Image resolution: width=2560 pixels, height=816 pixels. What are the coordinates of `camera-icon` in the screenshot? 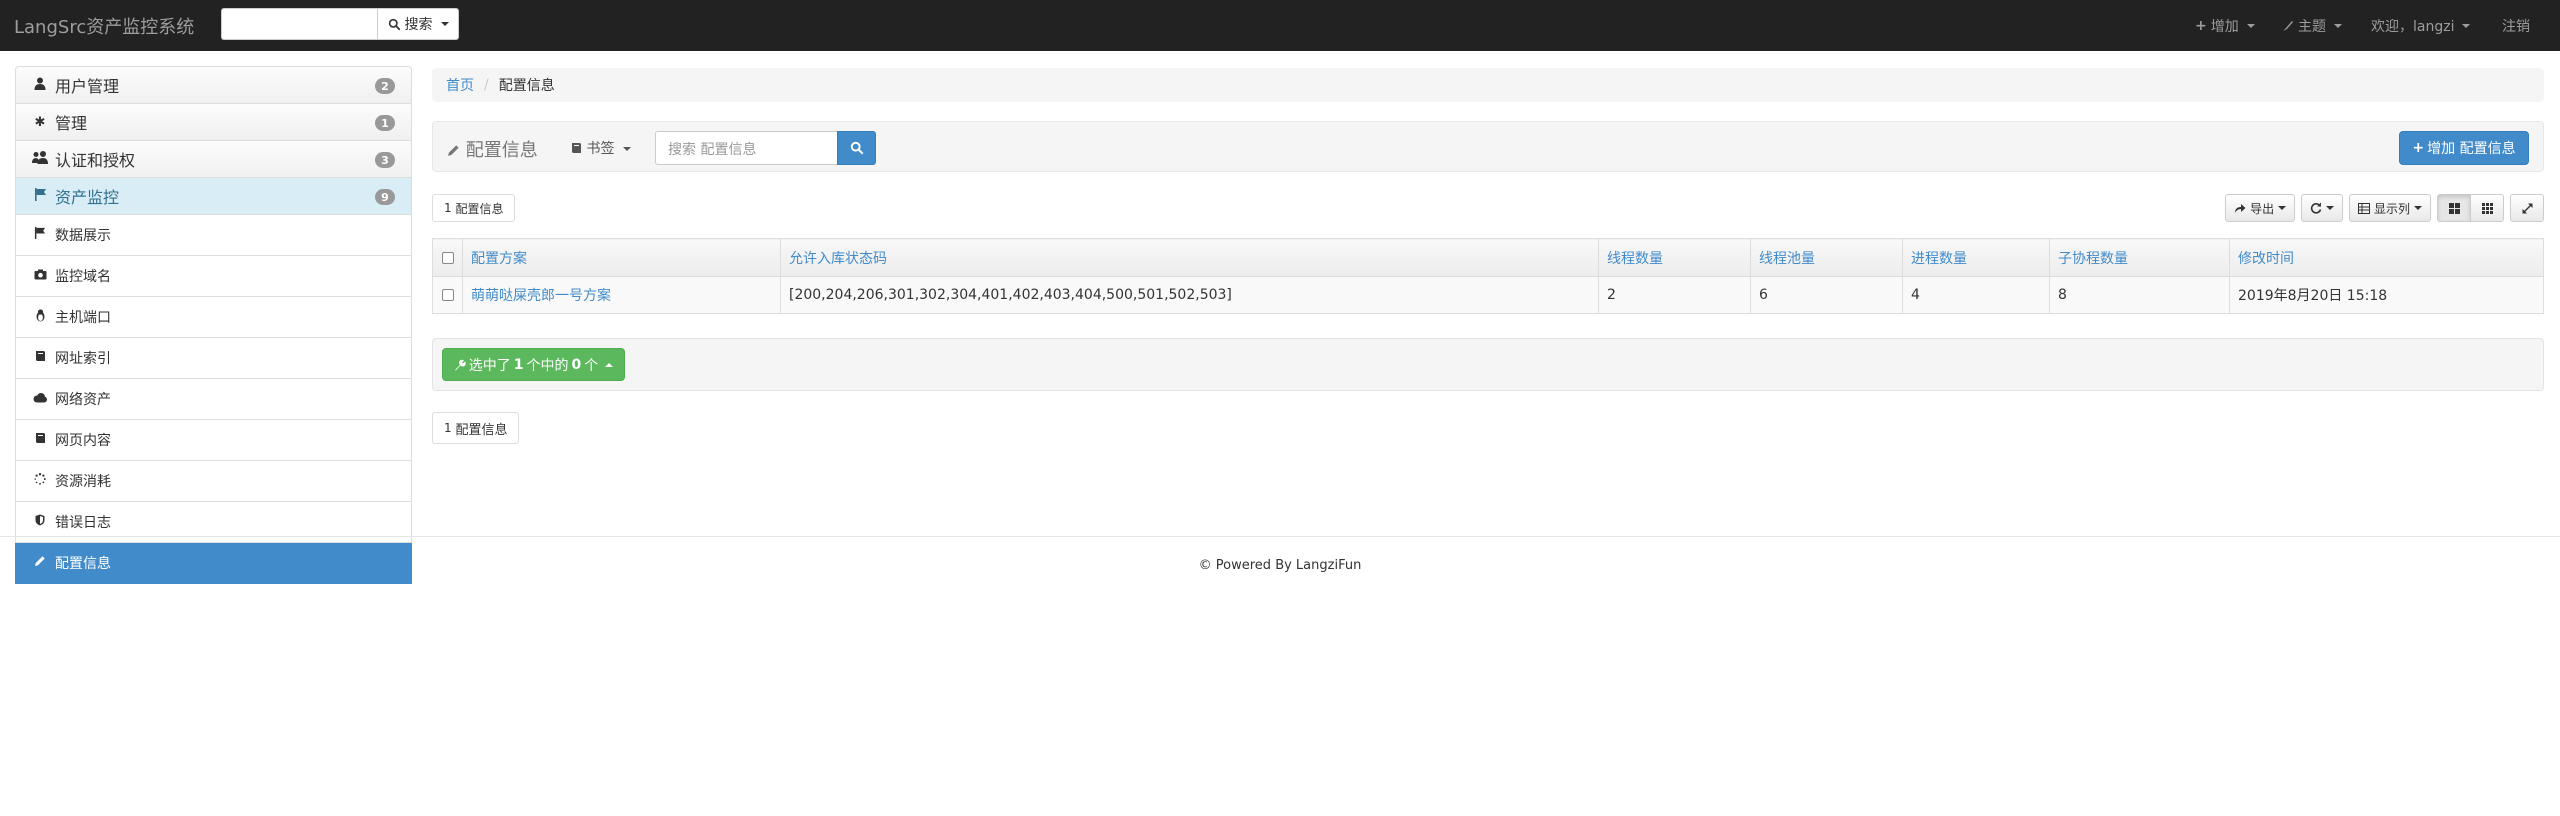 It's located at (40, 276).